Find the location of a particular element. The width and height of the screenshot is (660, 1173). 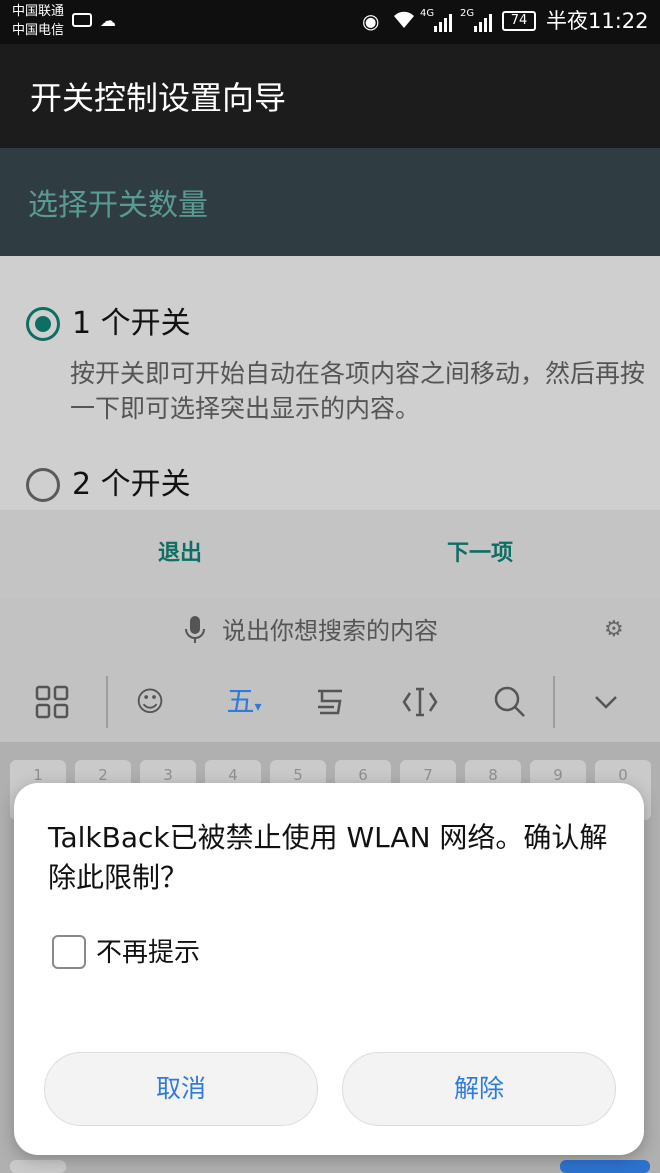

grid-menu-icon is located at coordinates (52, 702).